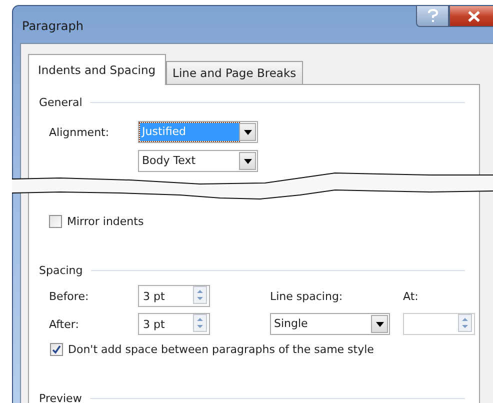  What do you see at coordinates (198, 161) in the screenshot?
I see `outline-level-dropdown: Body Text` at bounding box center [198, 161].